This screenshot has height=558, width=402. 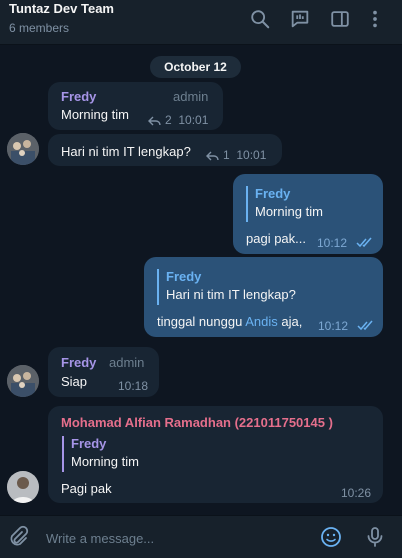 I want to click on emoji-icon, so click(x=331, y=537).